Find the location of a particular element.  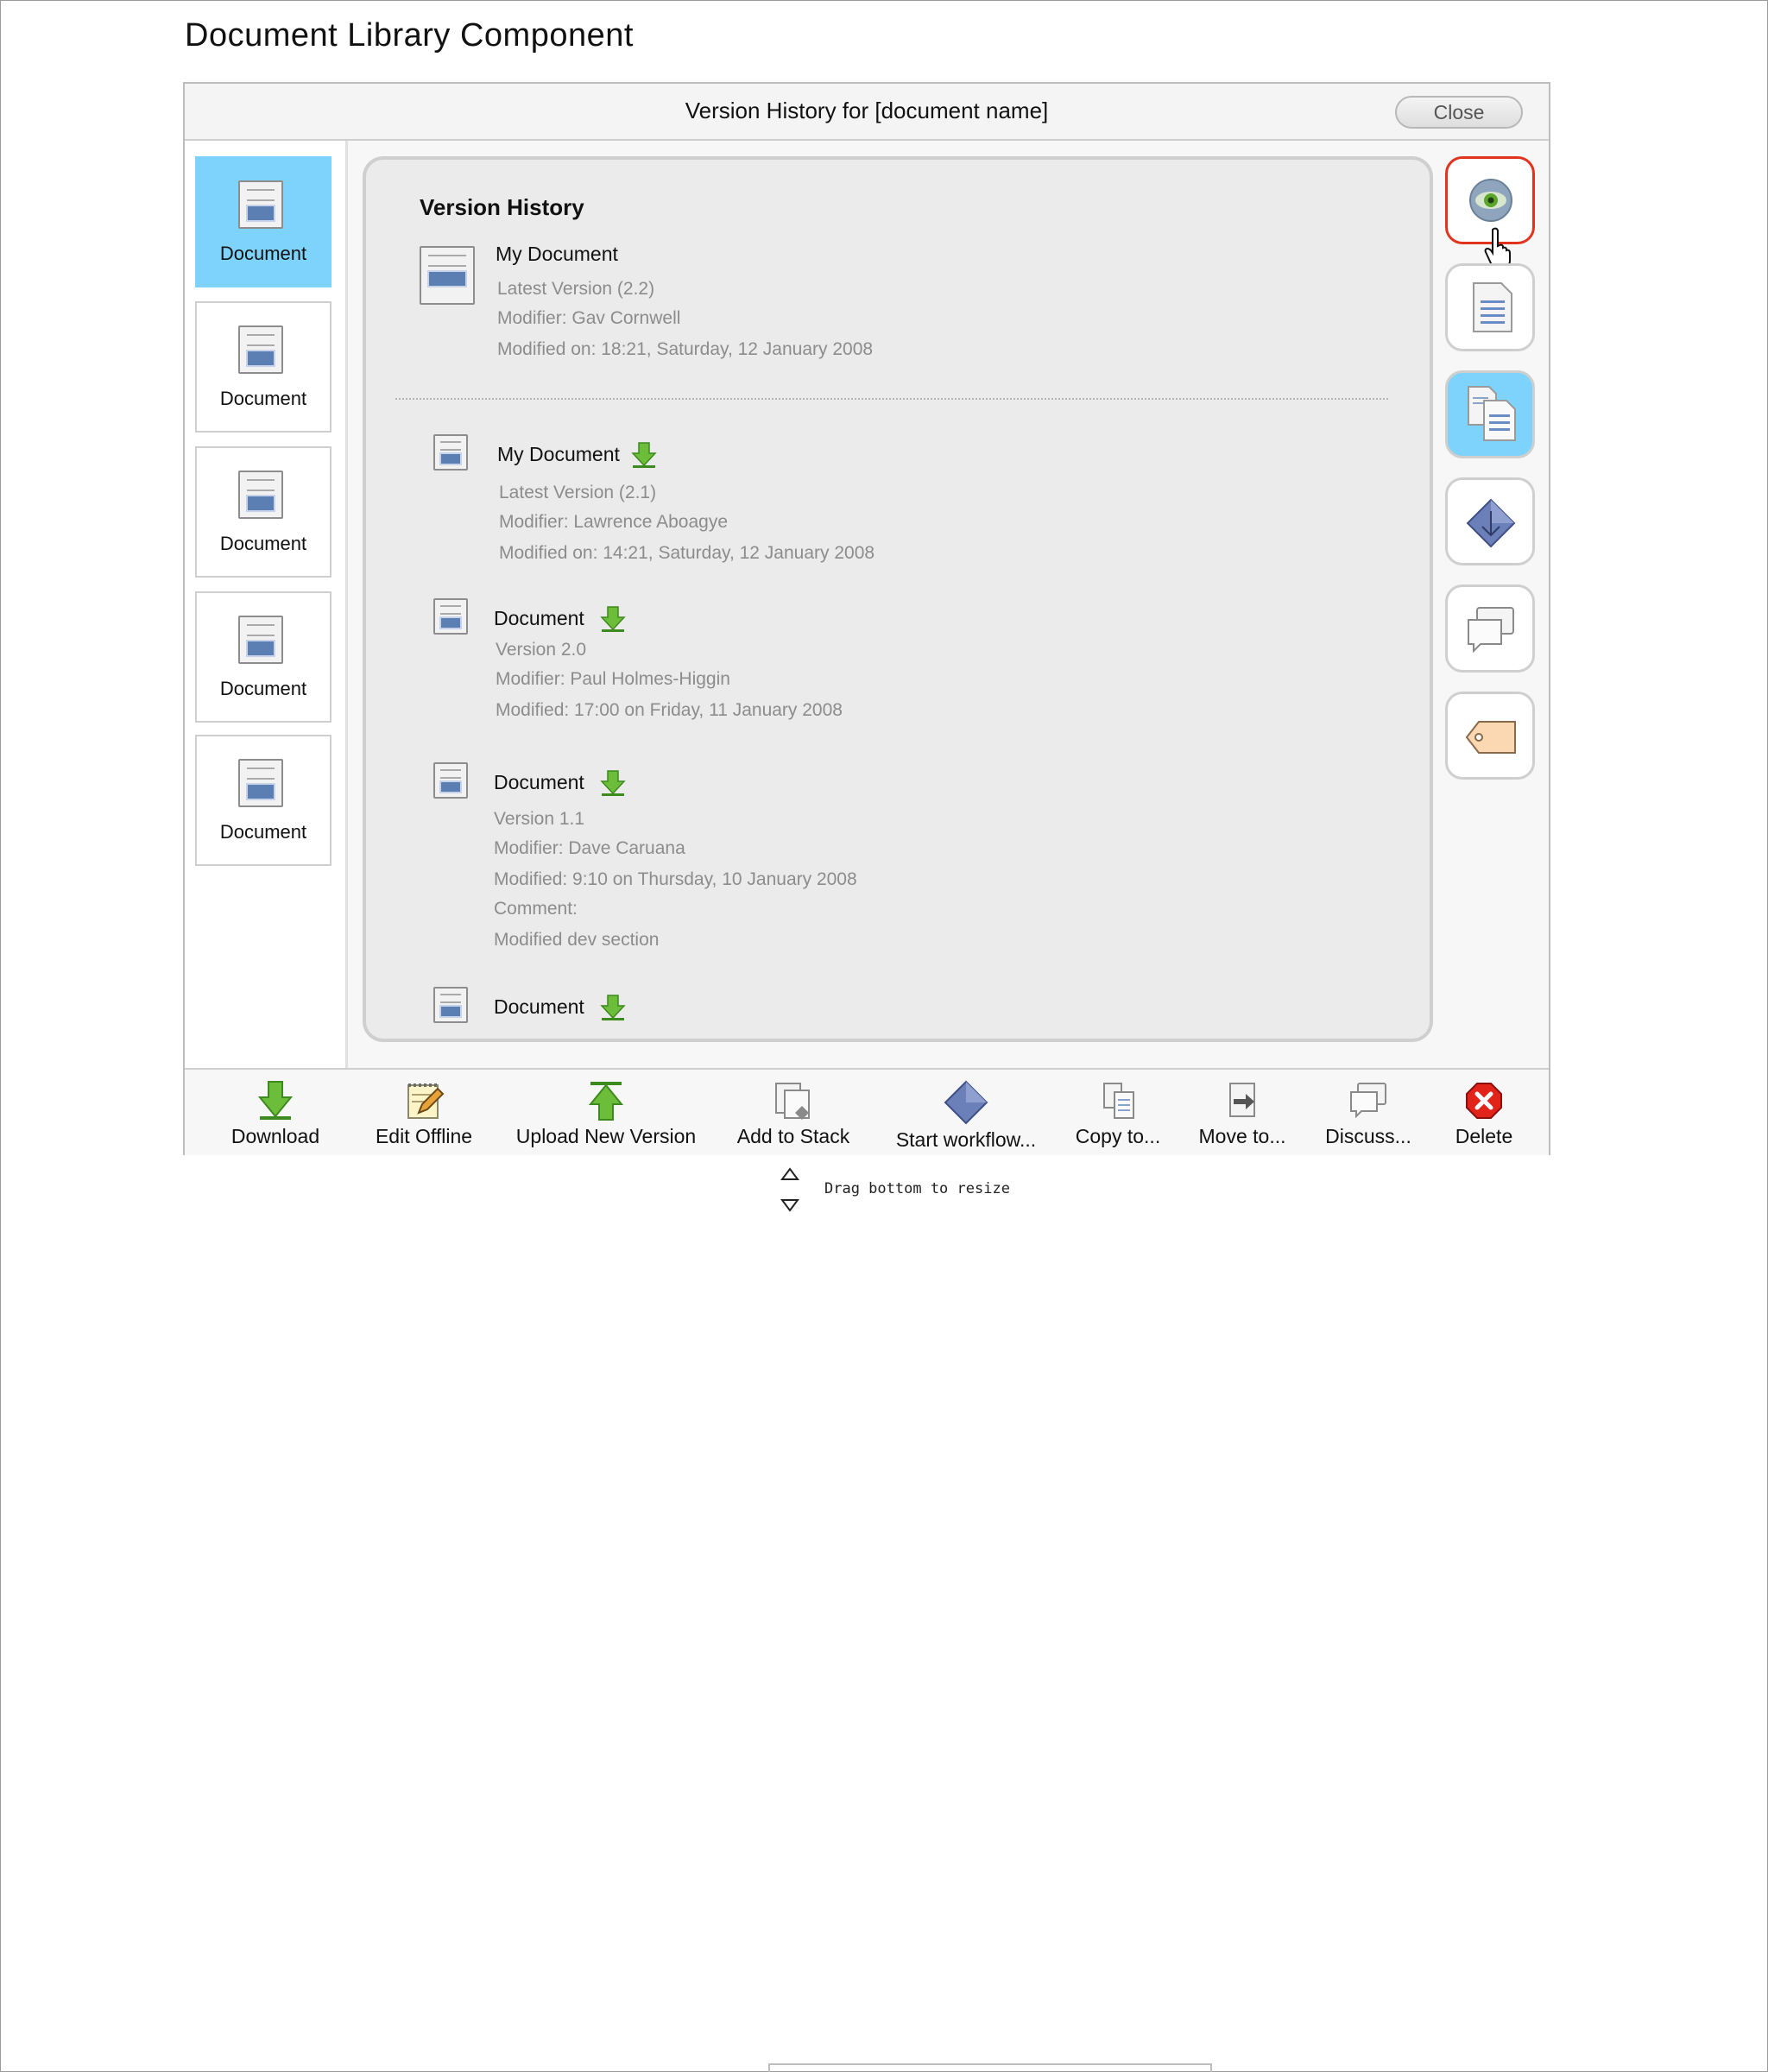

version-modifier: Modifier: Lawrence Aboagye is located at coordinates (614, 522).